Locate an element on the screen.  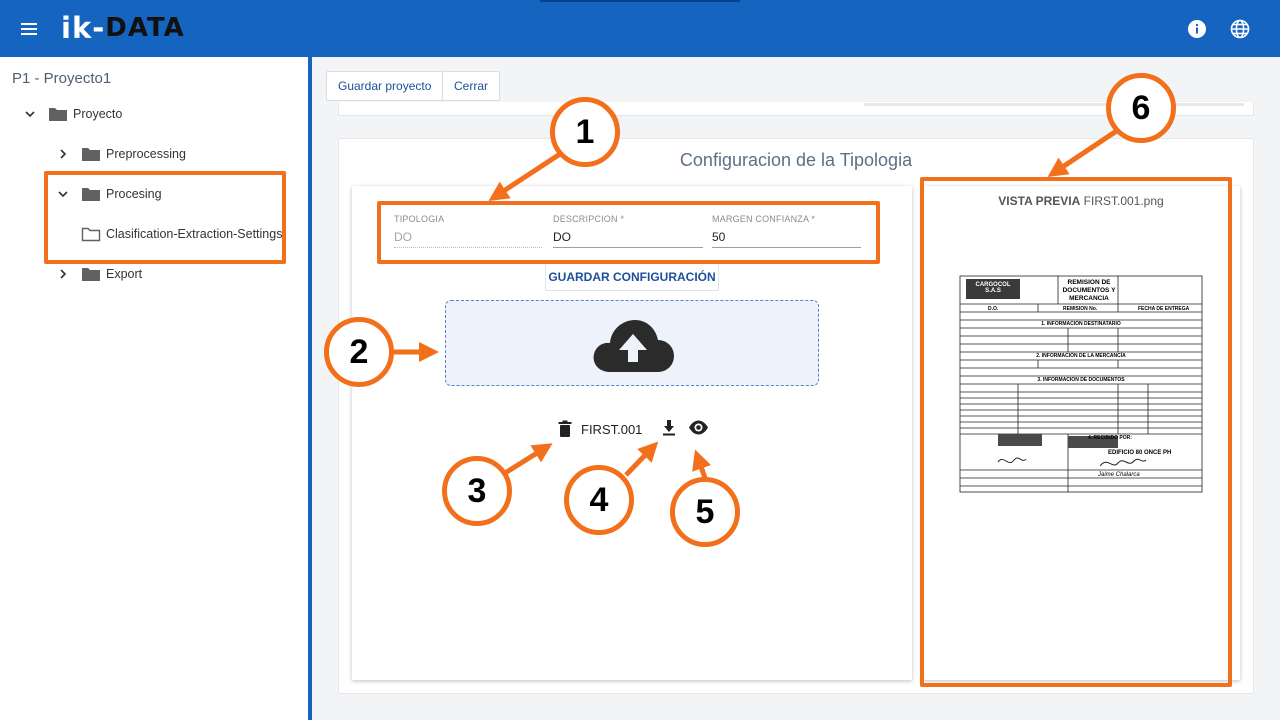
callout-4: 4 is located at coordinates (599, 500).